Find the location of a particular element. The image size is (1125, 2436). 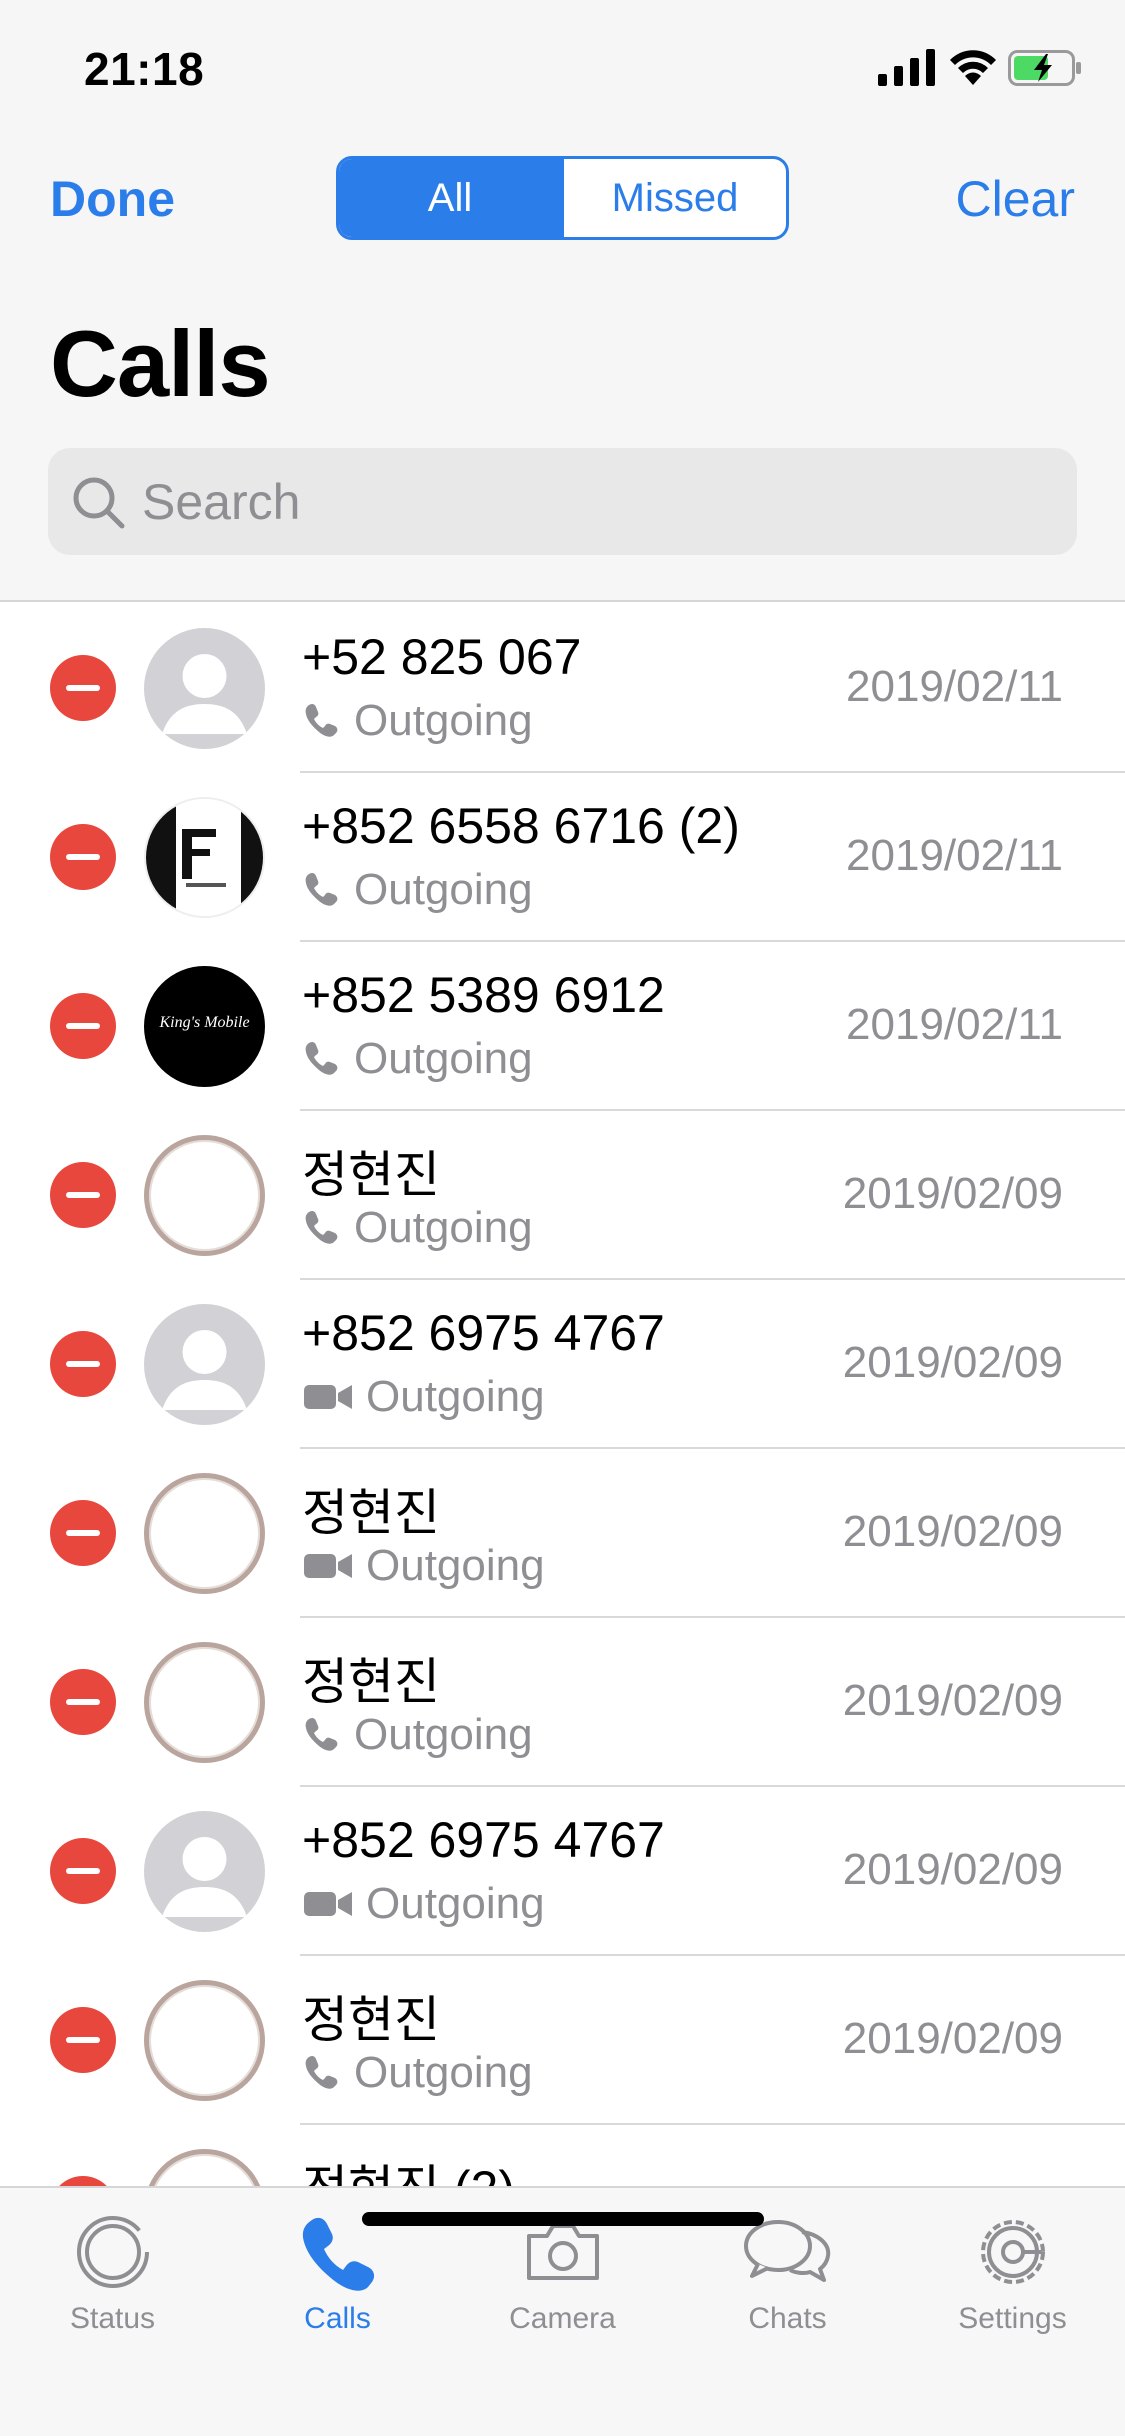

call-row: 정현진 (2)Outgoing is located at coordinates (562, 2155).